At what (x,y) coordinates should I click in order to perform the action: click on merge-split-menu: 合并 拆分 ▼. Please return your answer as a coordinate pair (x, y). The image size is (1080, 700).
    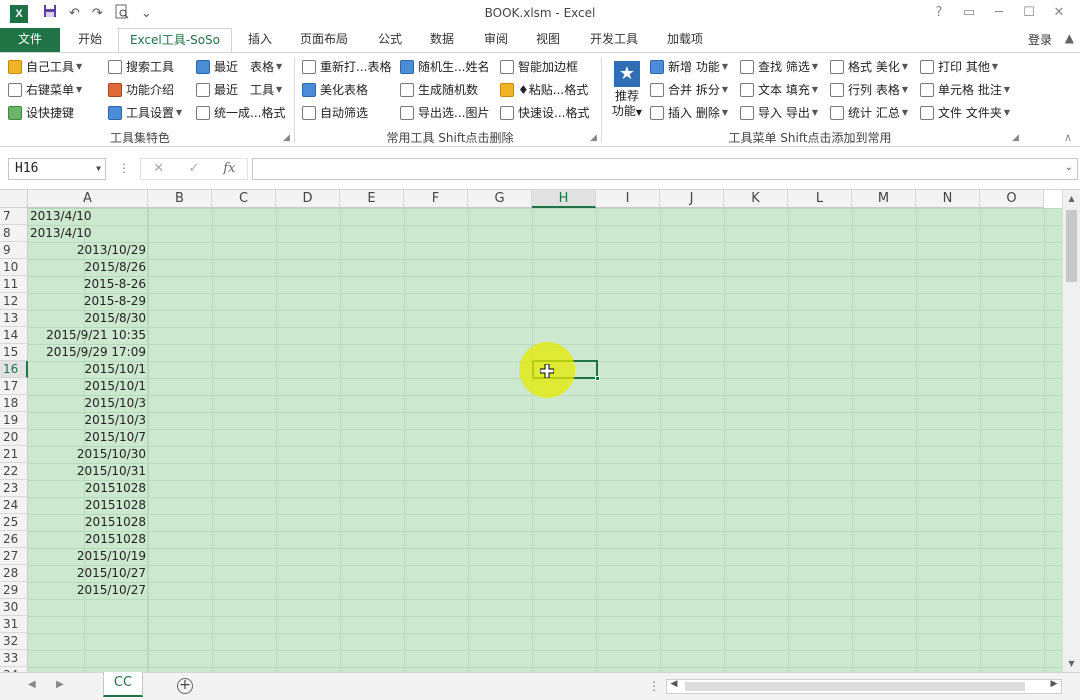
    Looking at the image, I should click on (689, 90).